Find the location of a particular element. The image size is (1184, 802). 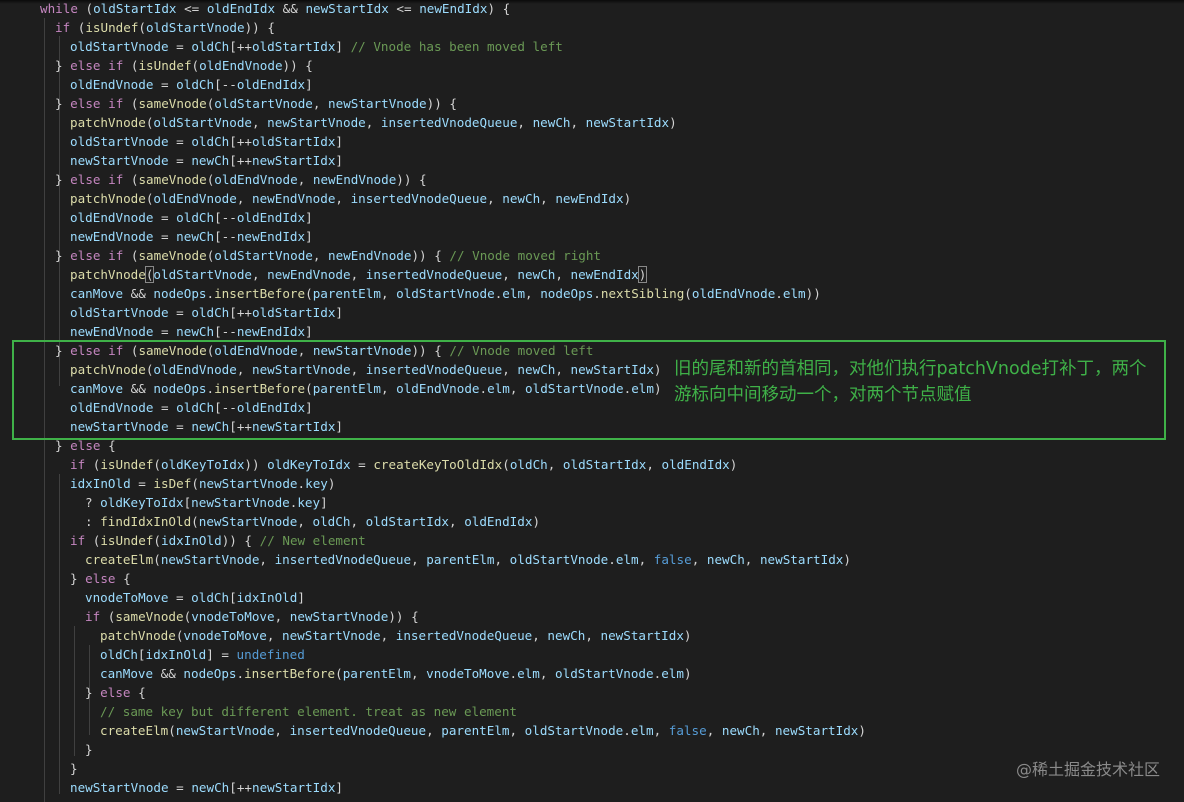

code-line: } else if (isUndef(oldEndVnode)) { is located at coordinates (184, 65).